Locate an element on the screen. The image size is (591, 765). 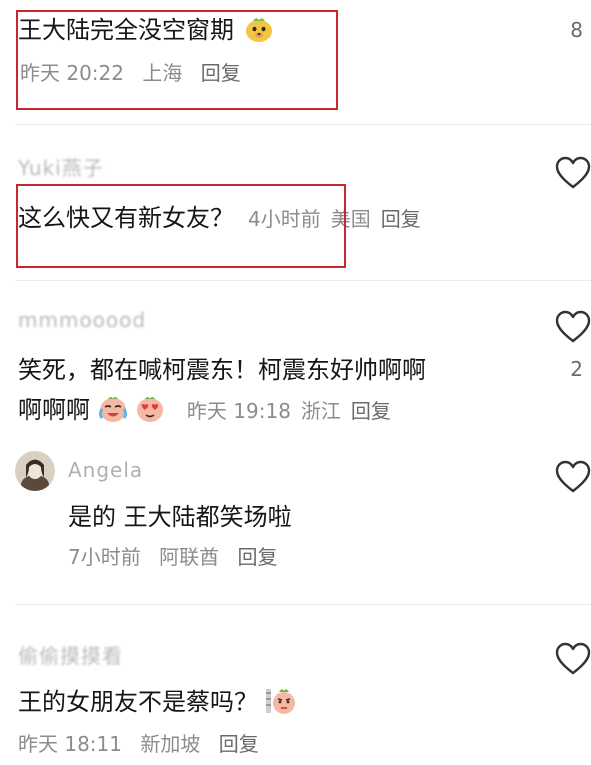
comment-2-username: Yuki燕子 is located at coordinates (61, 166).